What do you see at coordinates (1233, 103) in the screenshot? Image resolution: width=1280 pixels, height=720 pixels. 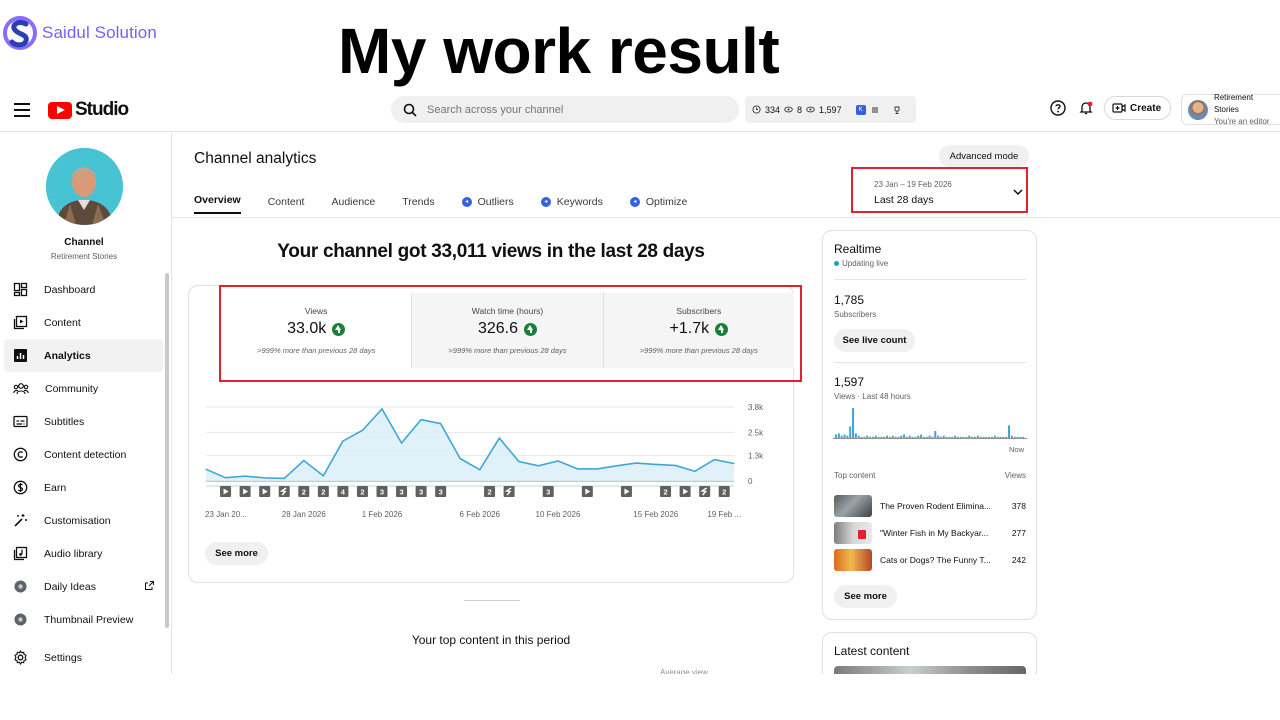 I see `account-name: Retirement Stories` at bounding box center [1233, 103].